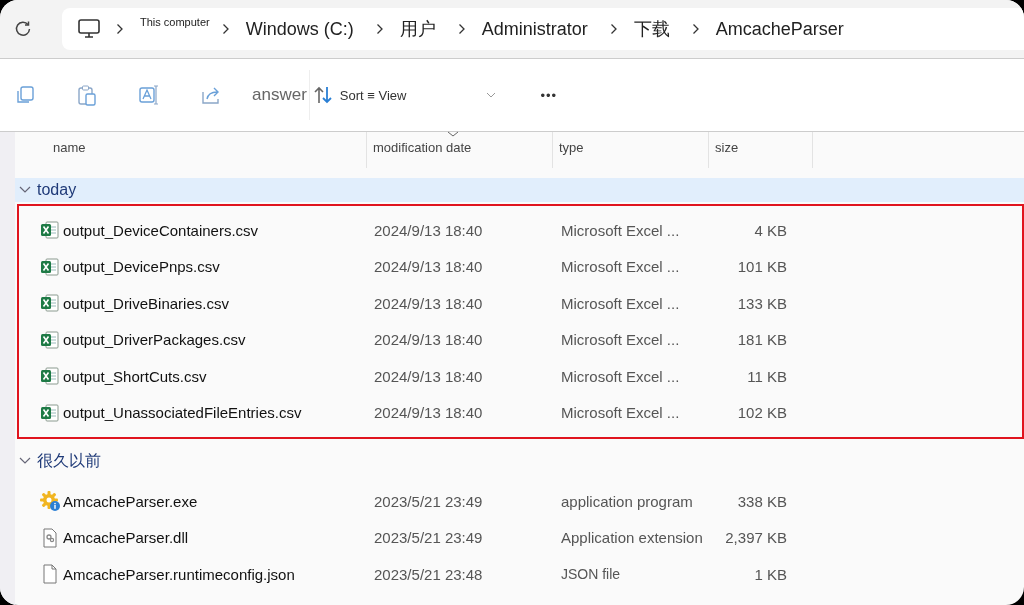 This screenshot has width=1024, height=605. What do you see at coordinates (50, 574) in the screenshot?
I see `blank-file-icon` at bounding box center [50, 574].